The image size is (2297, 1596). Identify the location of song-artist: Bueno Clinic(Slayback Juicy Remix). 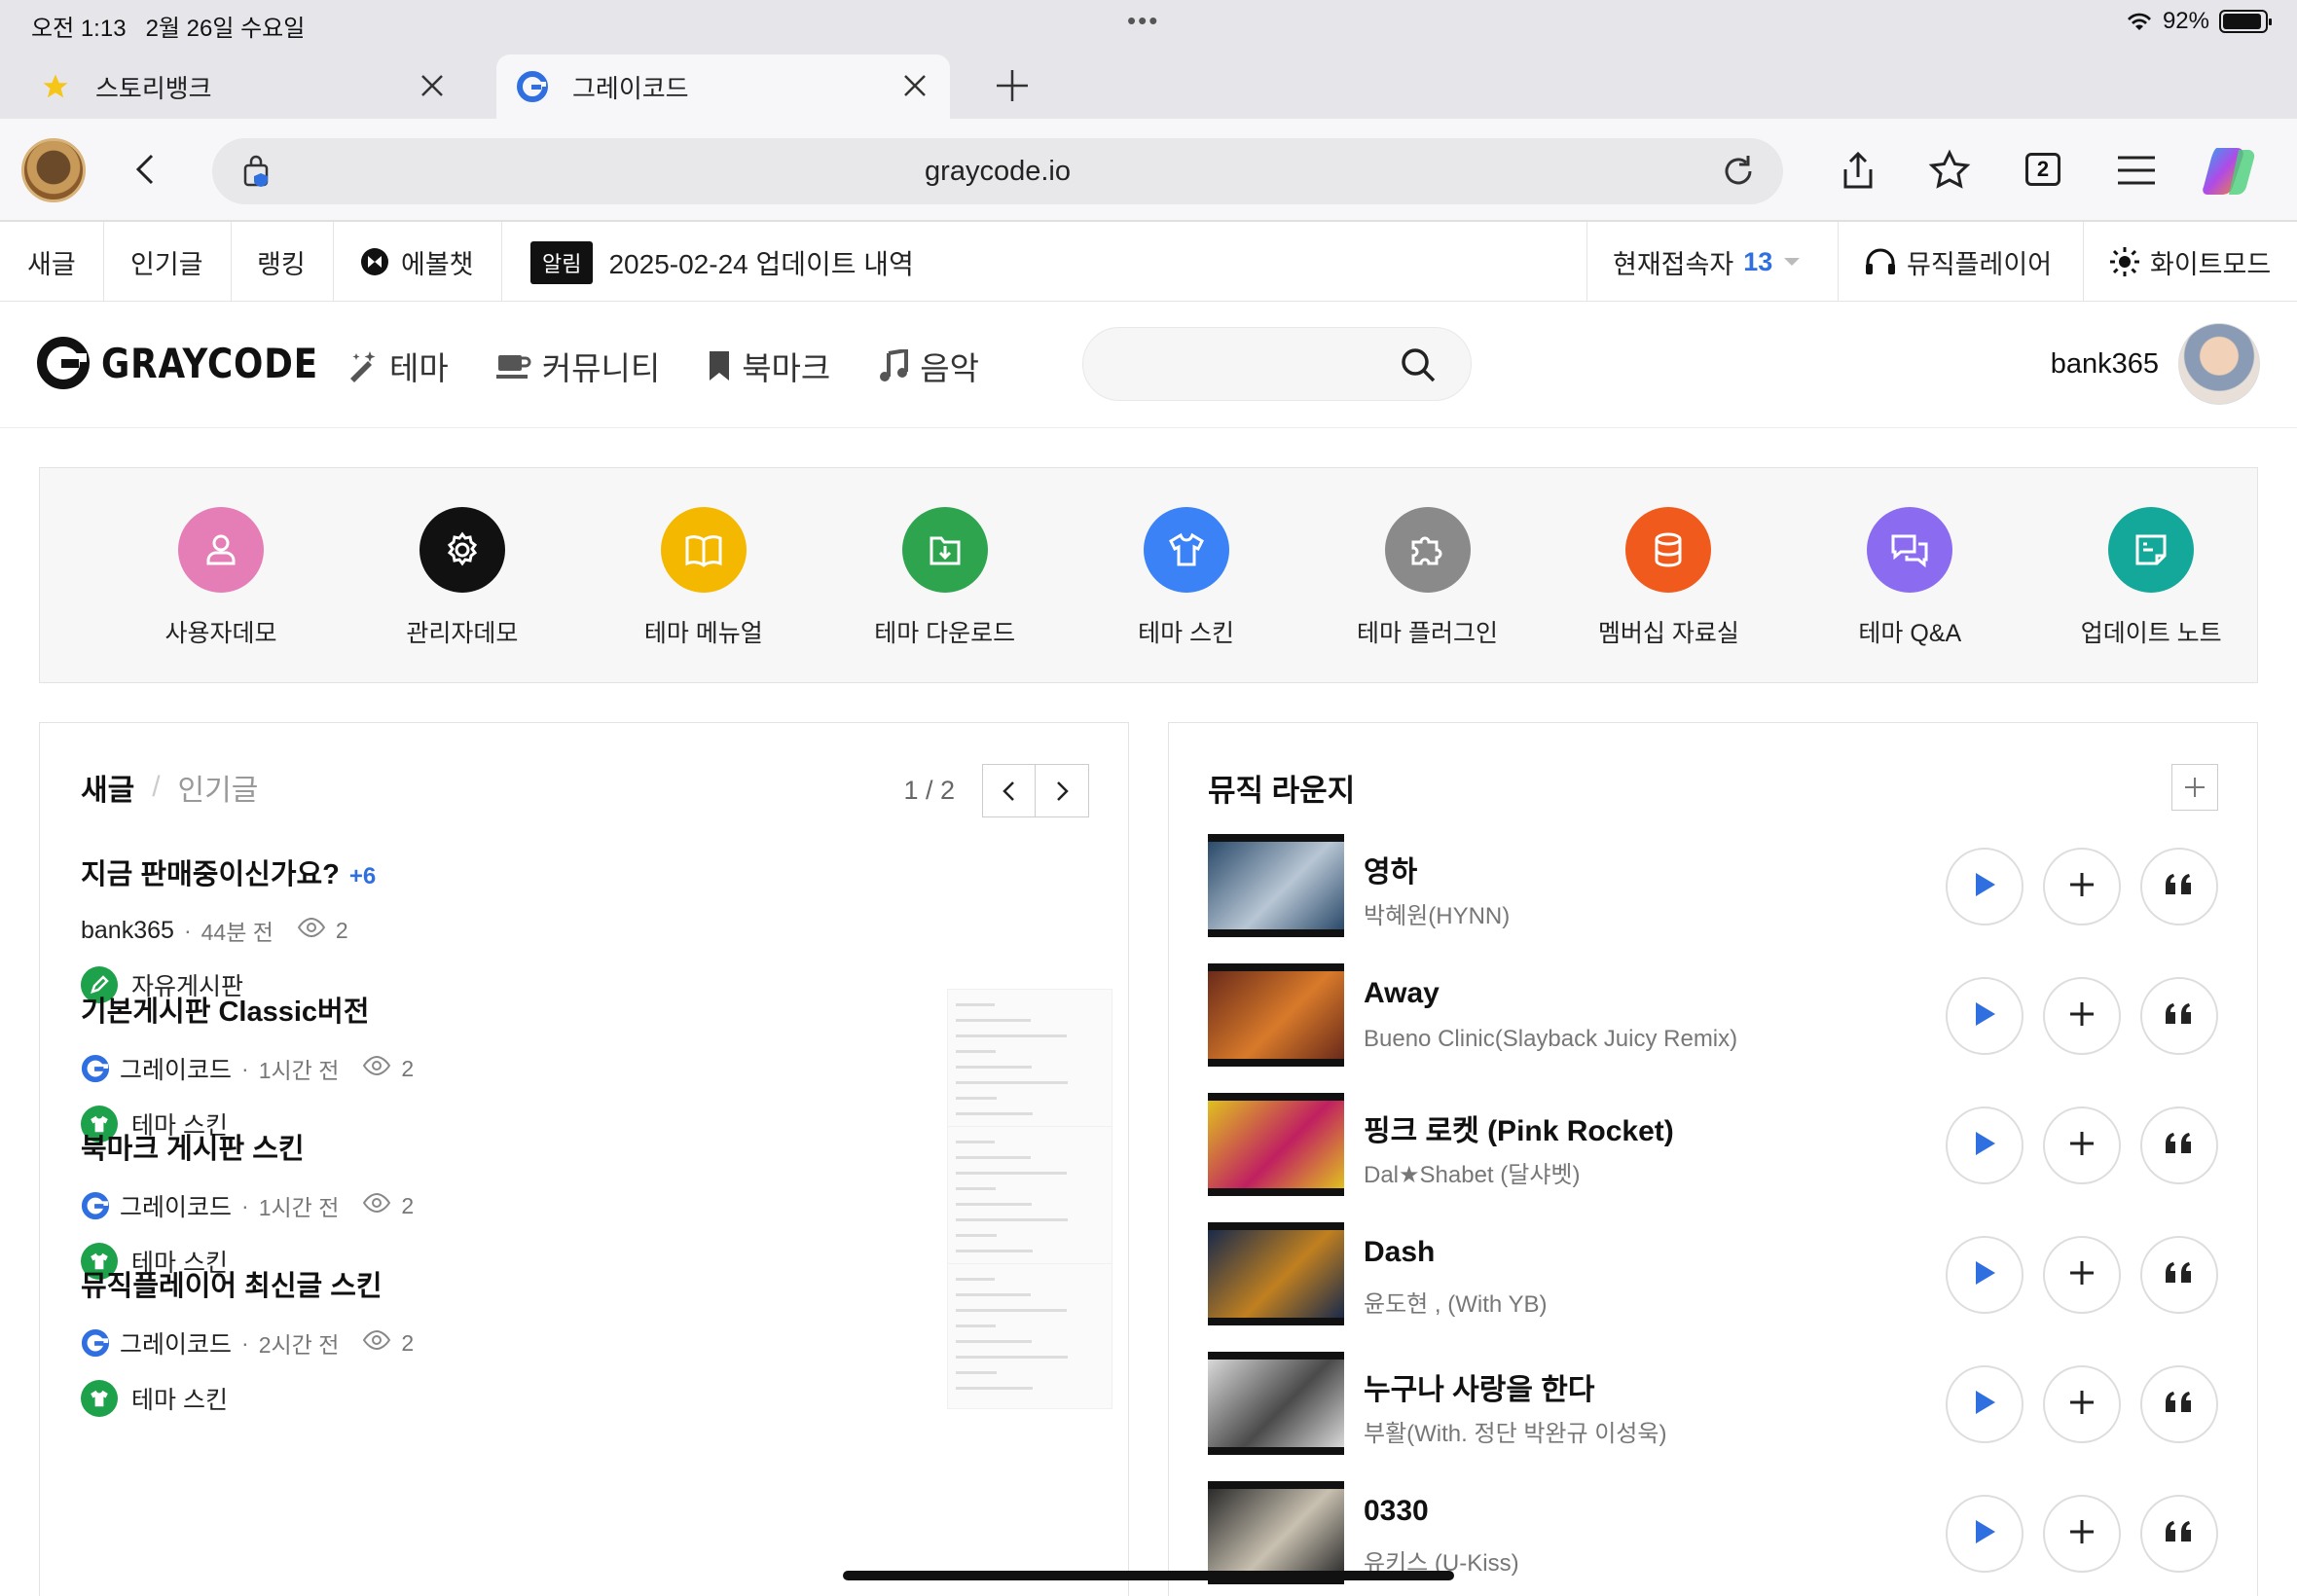
(1551, 1039).